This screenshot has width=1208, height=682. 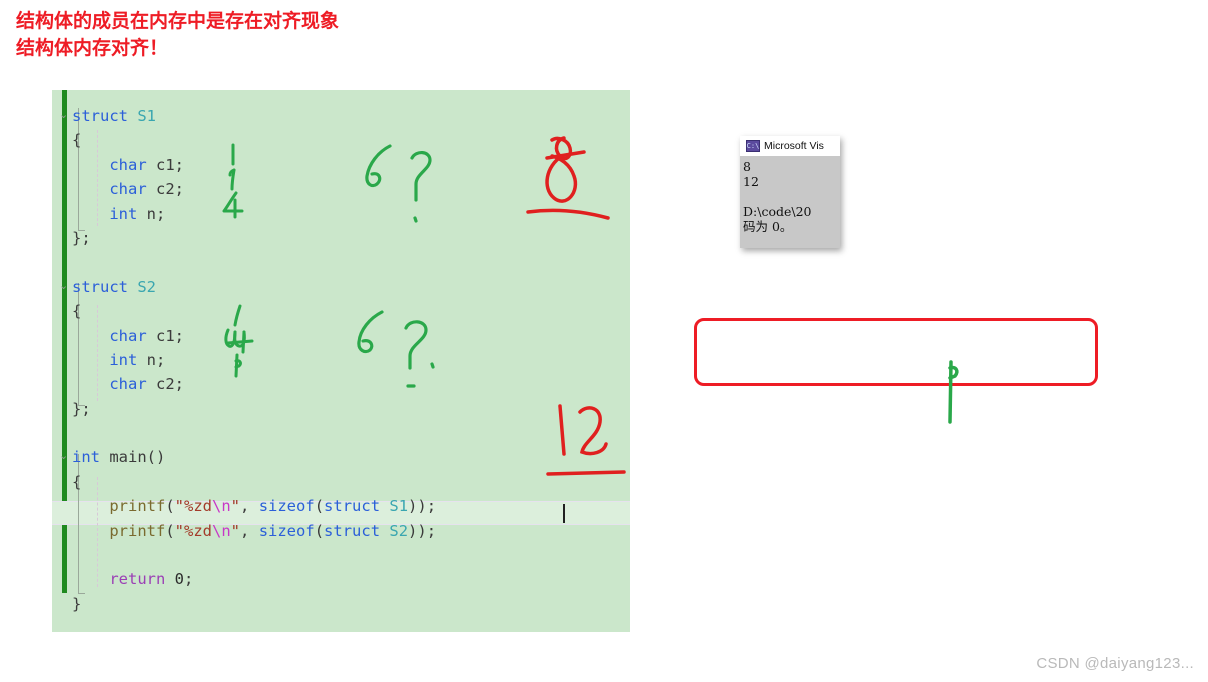 What do you see at coordinates (189, 579) in the screenshot?
I see `code-token: ;` at bounding box center [189, 579].